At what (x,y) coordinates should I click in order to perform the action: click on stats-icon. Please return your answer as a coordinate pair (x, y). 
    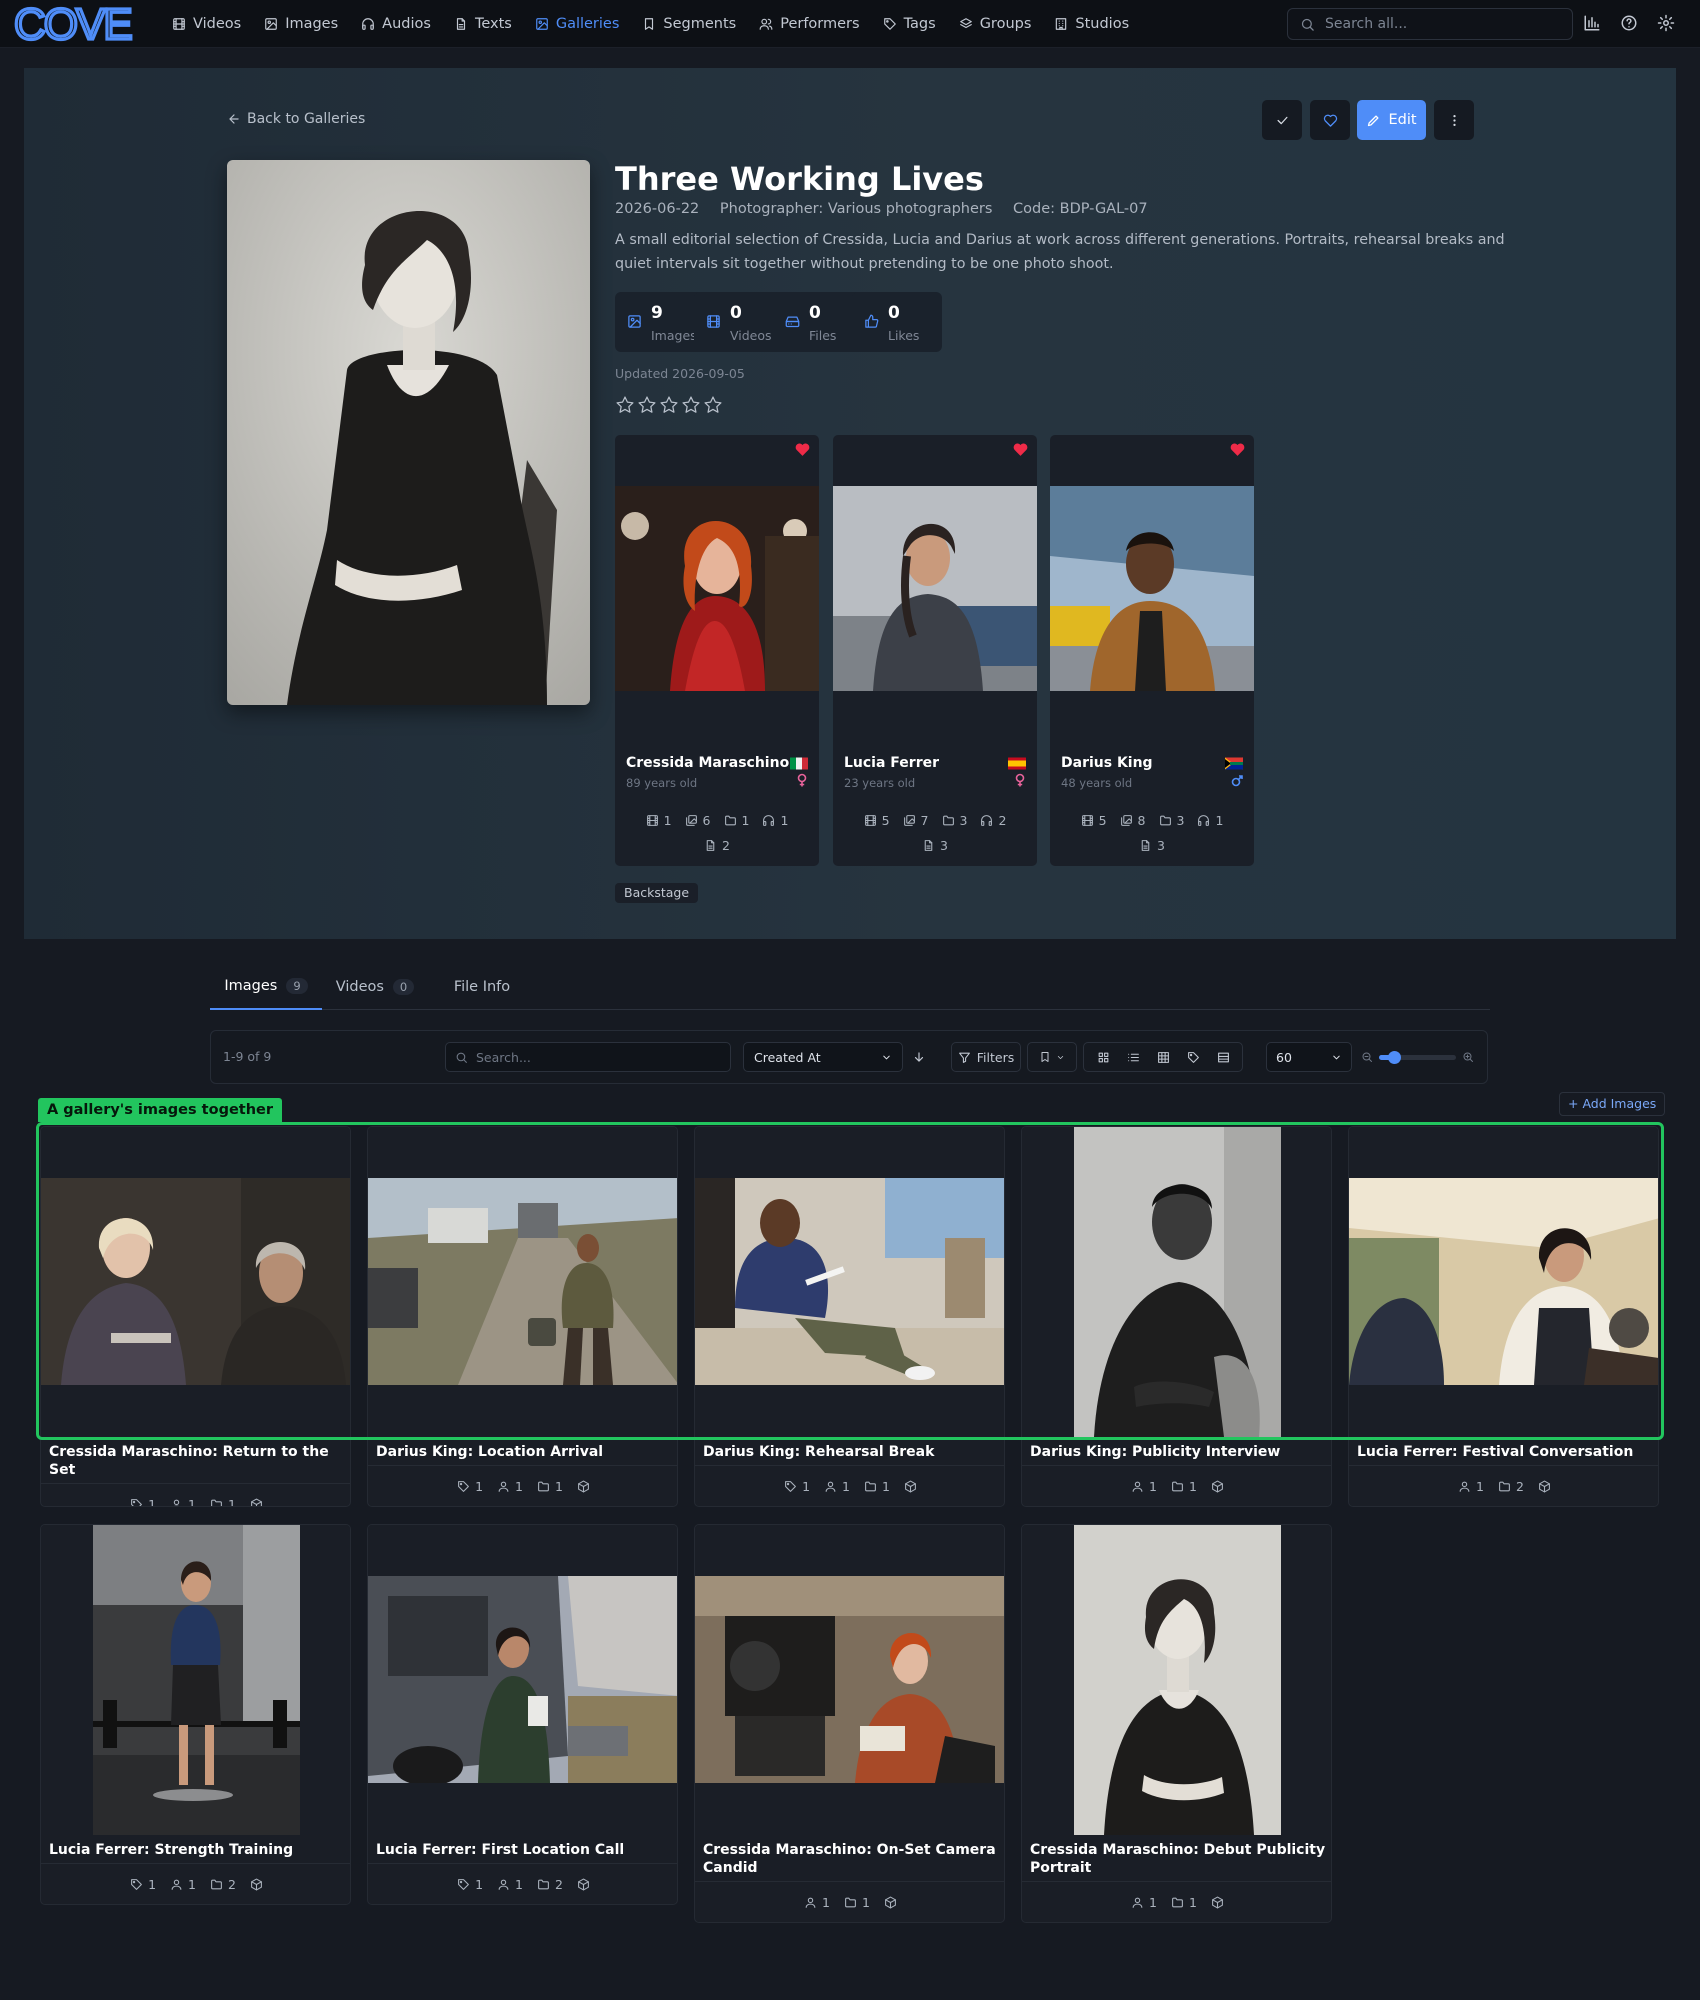
    Looking at the image, I should click on (1592, 23).